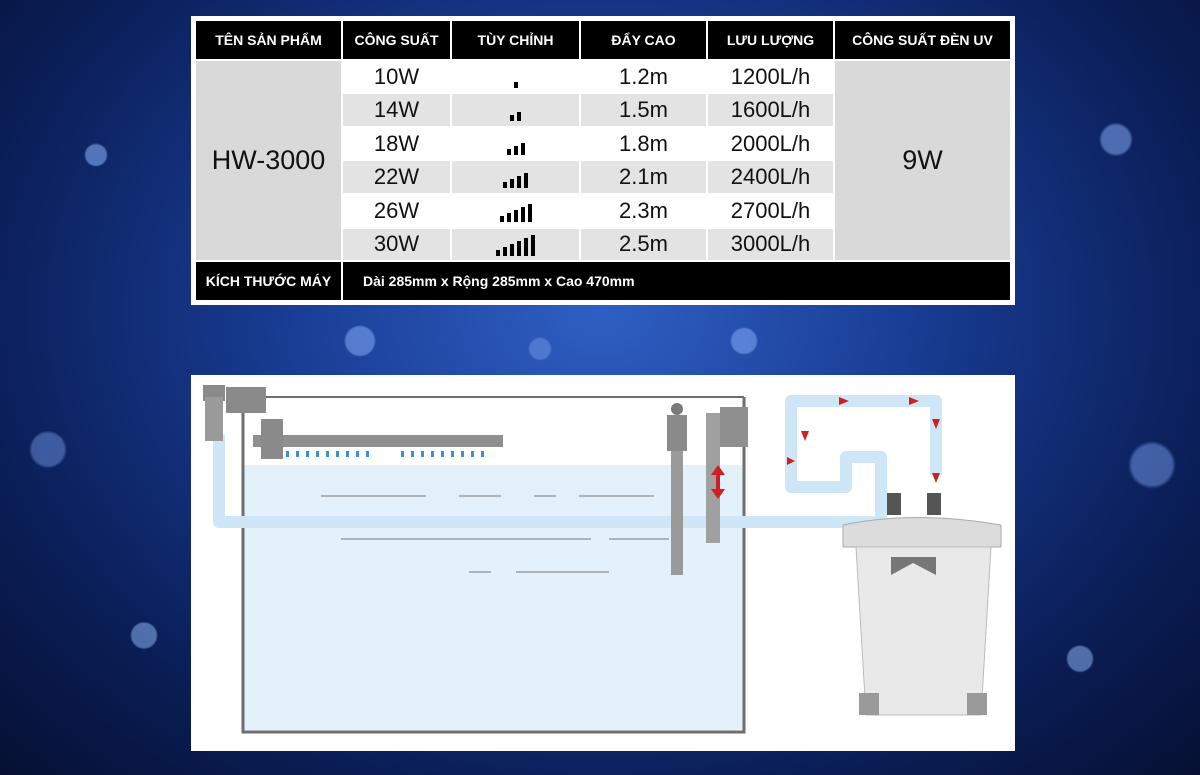 This screenshot has width=1200, height=775. What do you see at coordinates (770, 244) in the screenshot?
I see `flow-cell: 3000L/h` at bounding box center [770, 244].